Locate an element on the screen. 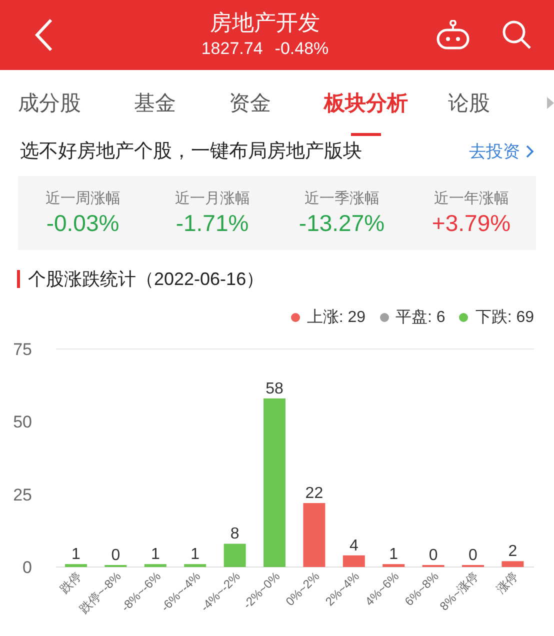 This screenshot has height=636, width=554. back-icon is located at coordinates (44, 35).